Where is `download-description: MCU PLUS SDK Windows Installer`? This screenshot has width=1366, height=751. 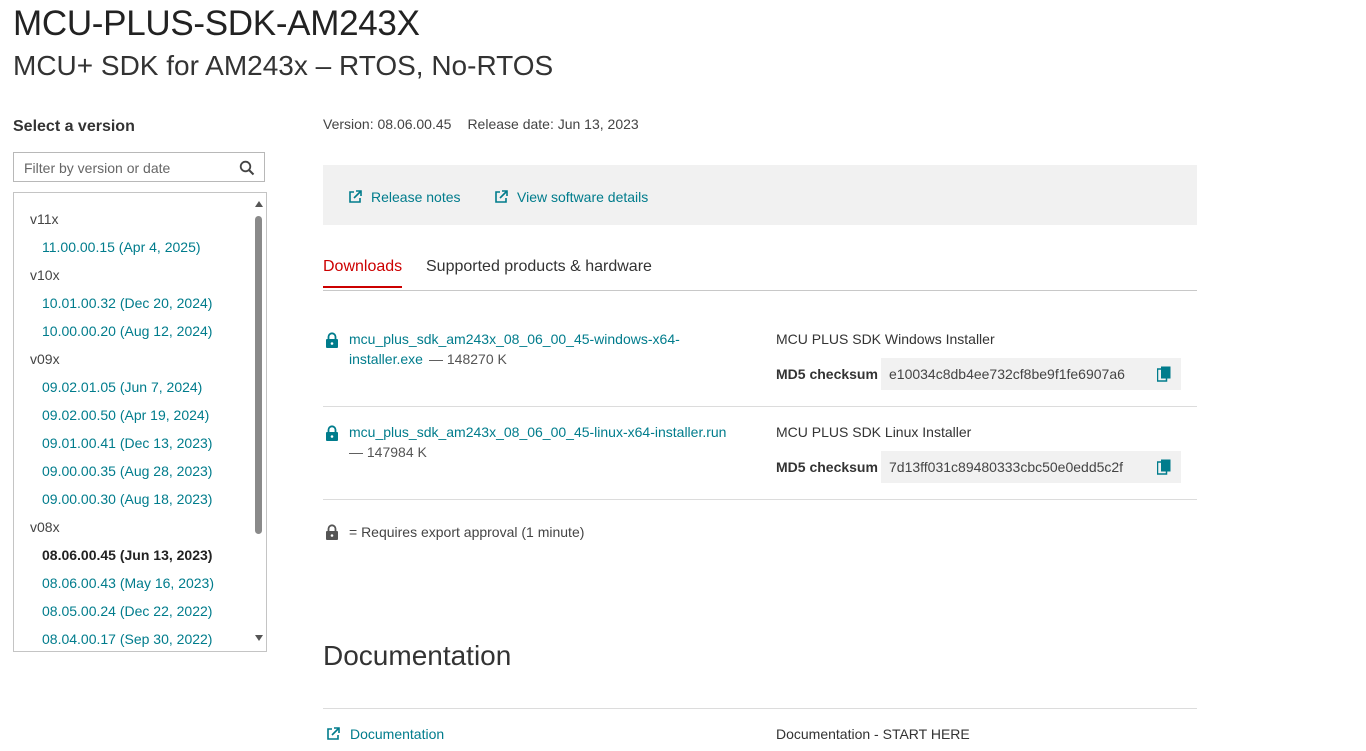
download-description: MCU PLUS SDK Windows Installer is located at coordinates (885, 339).